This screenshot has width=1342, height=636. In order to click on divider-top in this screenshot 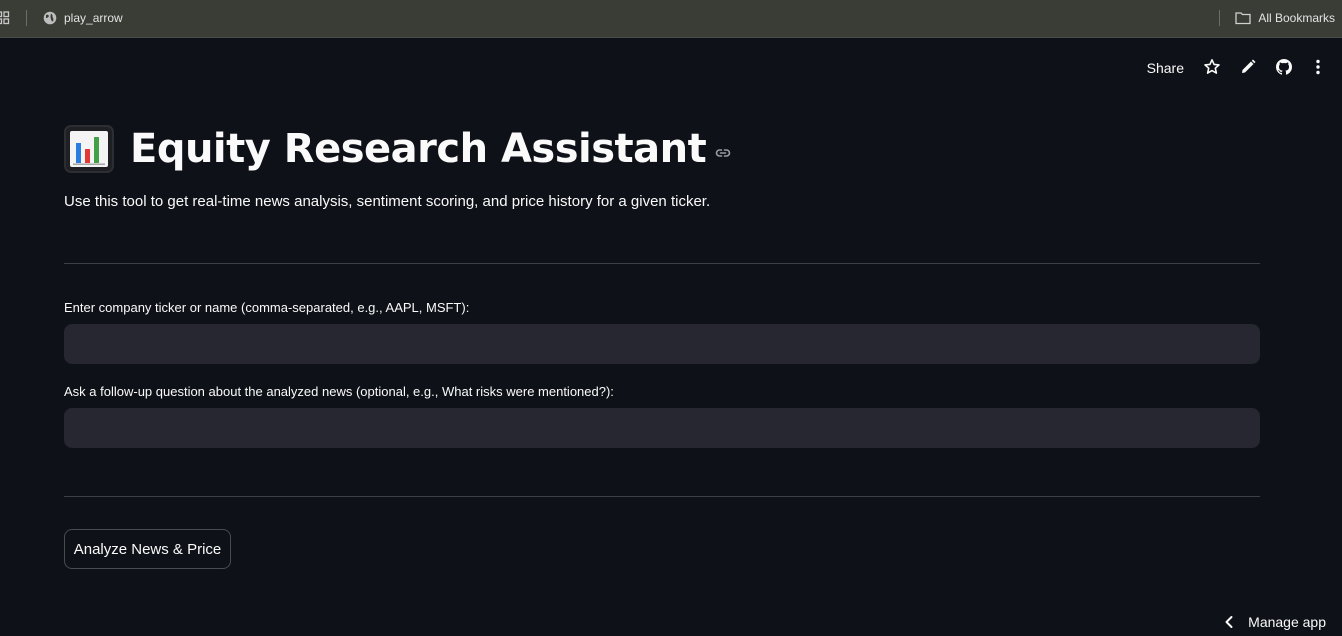, I will do `click(662, 263)`.